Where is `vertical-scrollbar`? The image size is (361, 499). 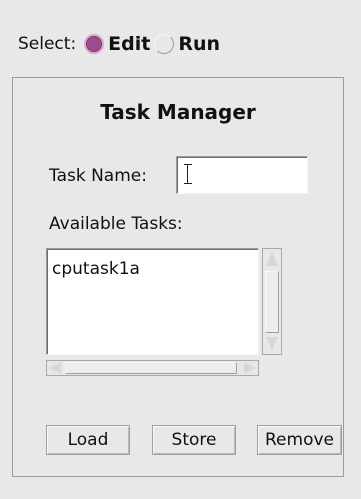 vertical-scrollbar is located at coordinates (272, 301).